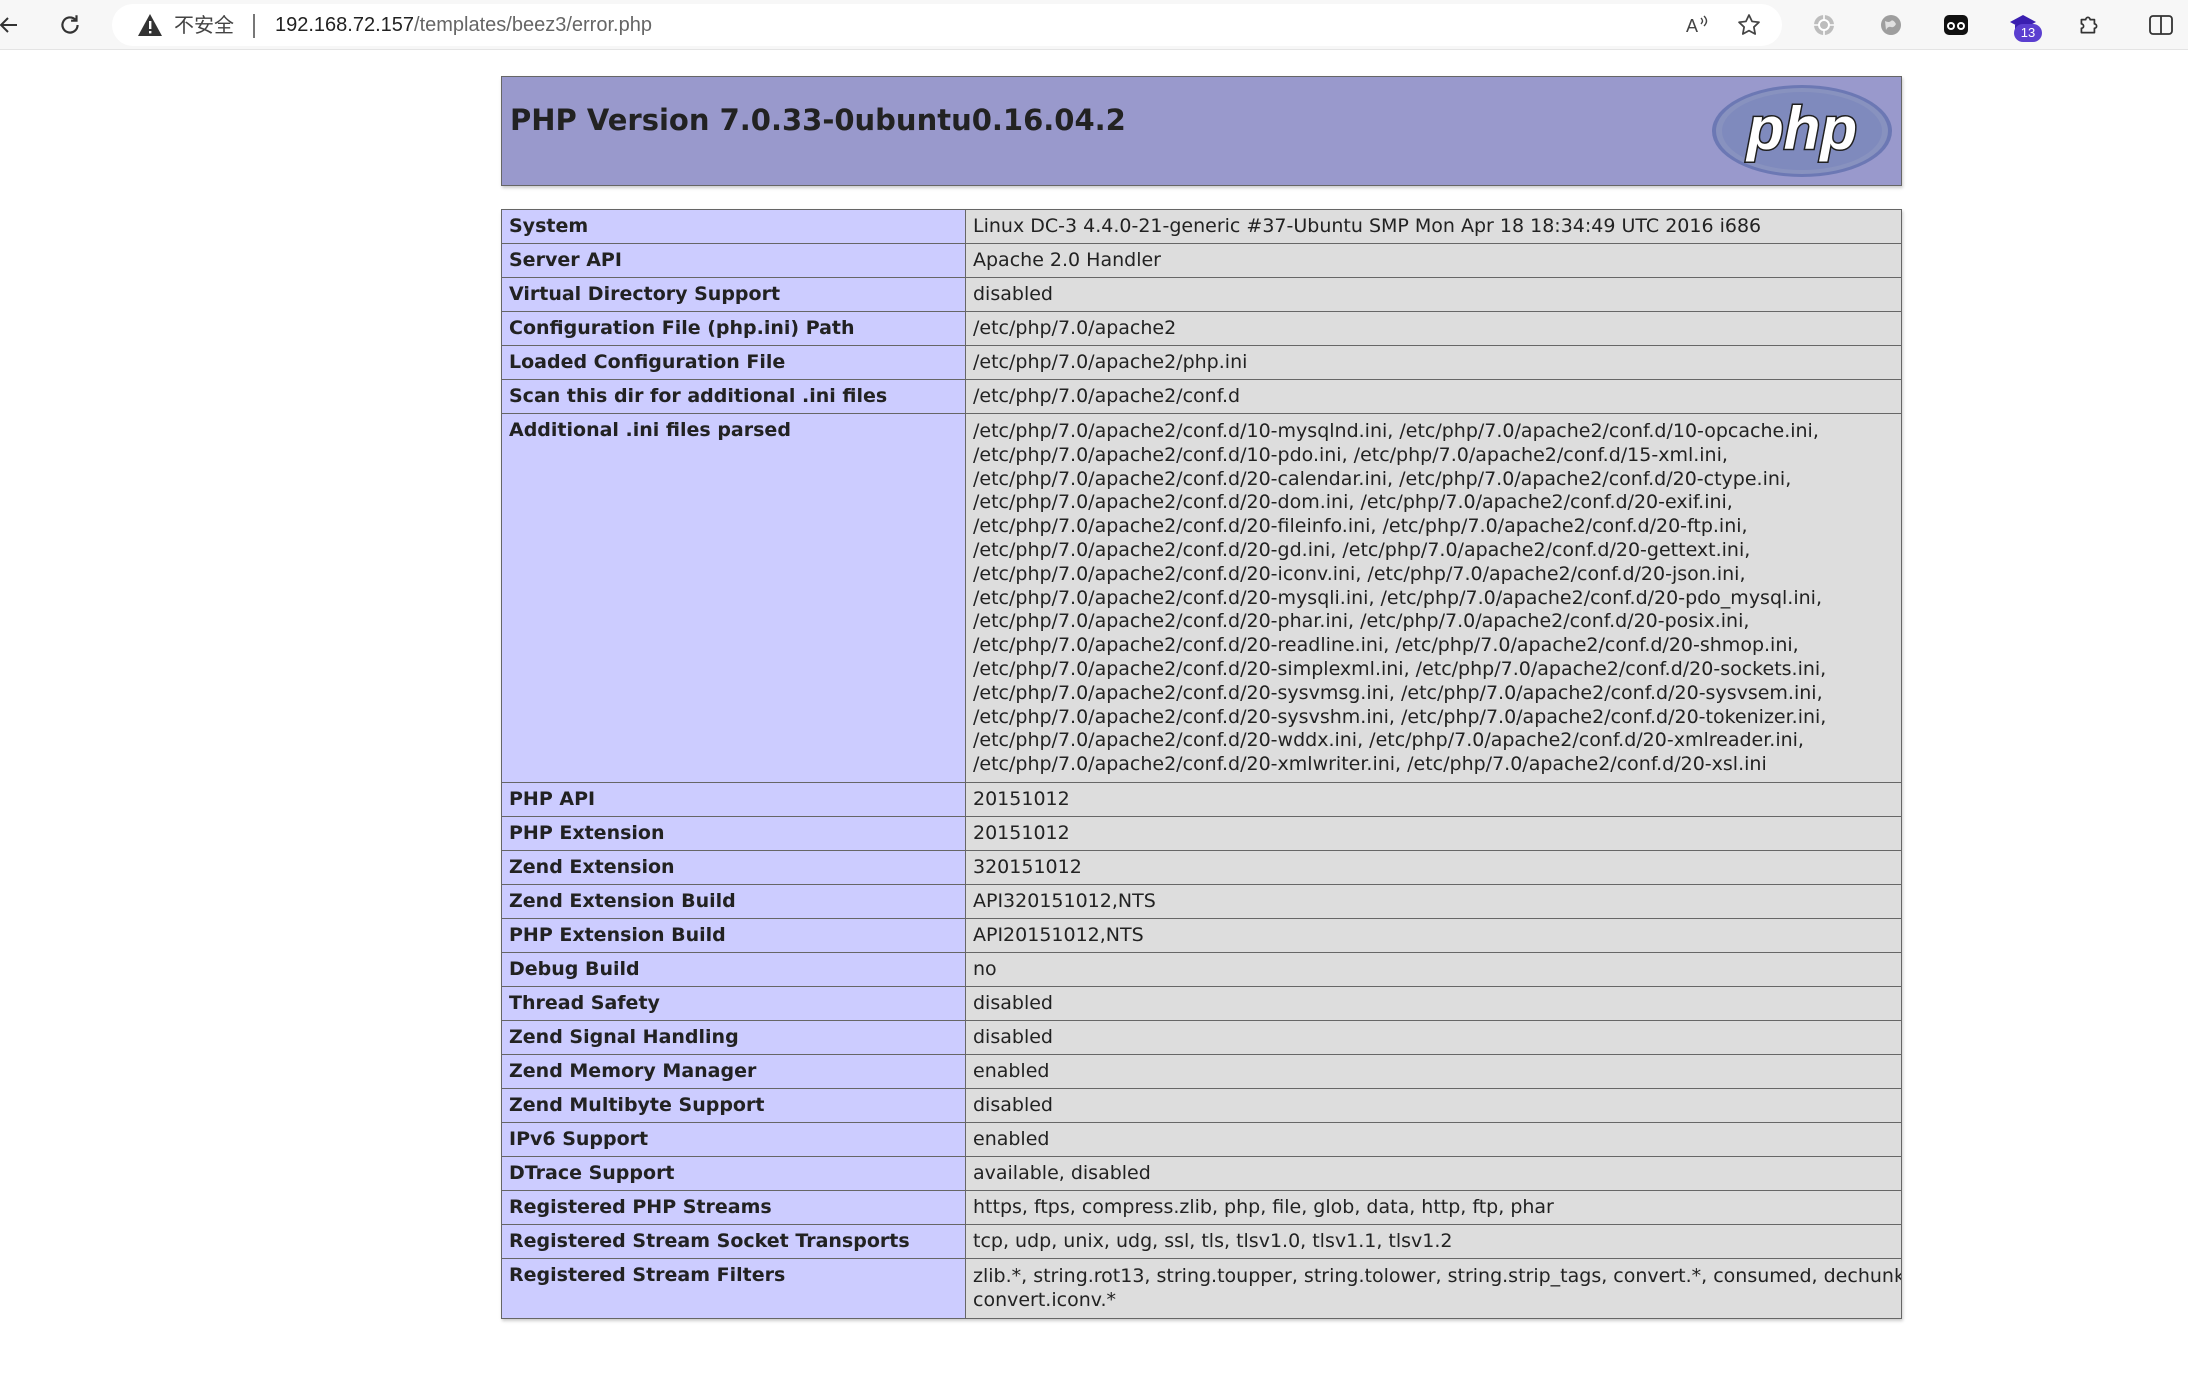  Describe the element at coordinates (733, 226) in the screenshot. I see `row-key: System` at that location.